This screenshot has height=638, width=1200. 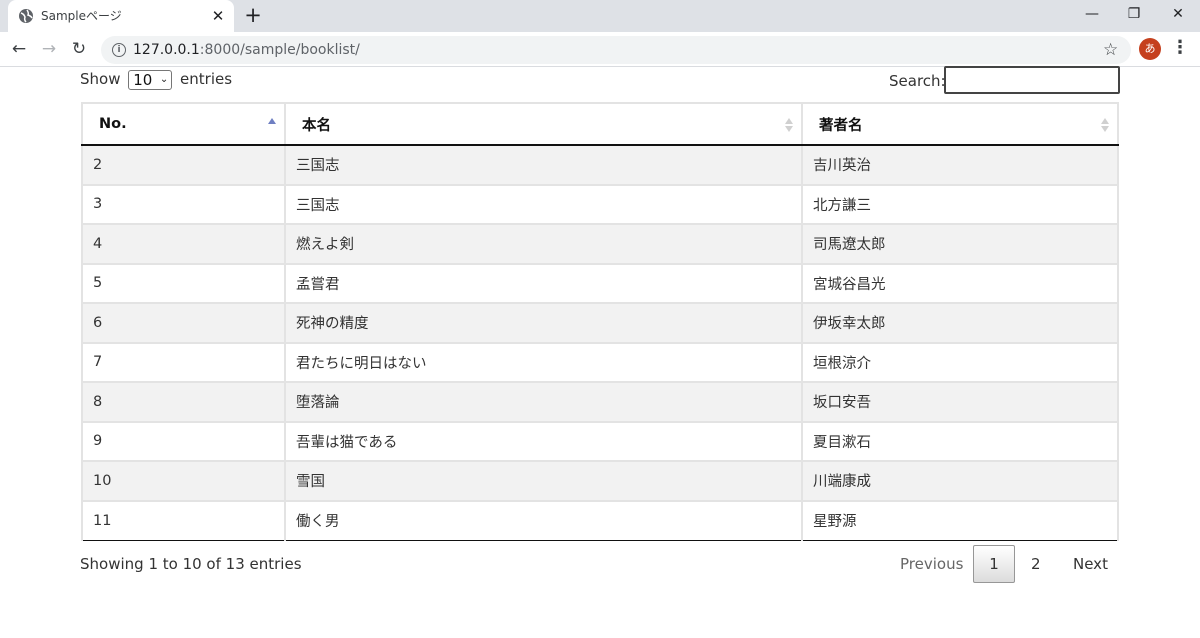 I want to click on previous-page-button: Previous, so click(x=931, y=564).